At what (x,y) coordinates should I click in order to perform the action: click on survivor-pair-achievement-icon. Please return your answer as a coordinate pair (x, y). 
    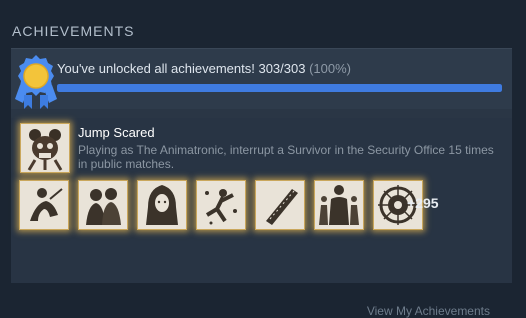
    Looking at the image, I should click on (103, 205).